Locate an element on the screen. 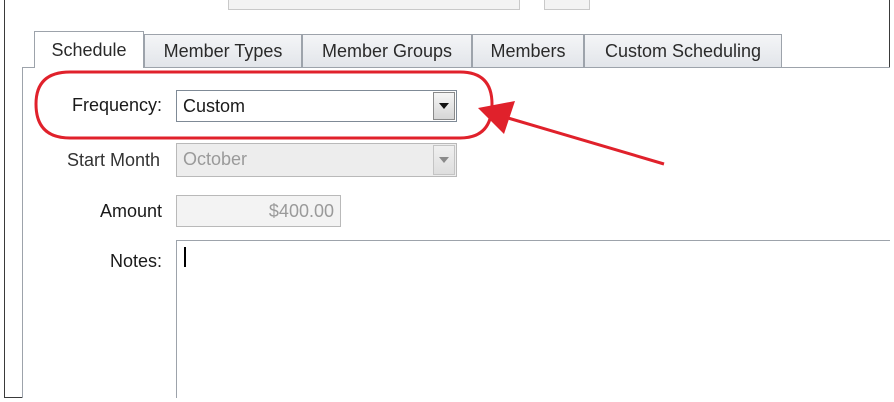 The width and height of the screenshot is (894, 402). tab-member-groups: Member Groups is located at coordinates (387, 50).